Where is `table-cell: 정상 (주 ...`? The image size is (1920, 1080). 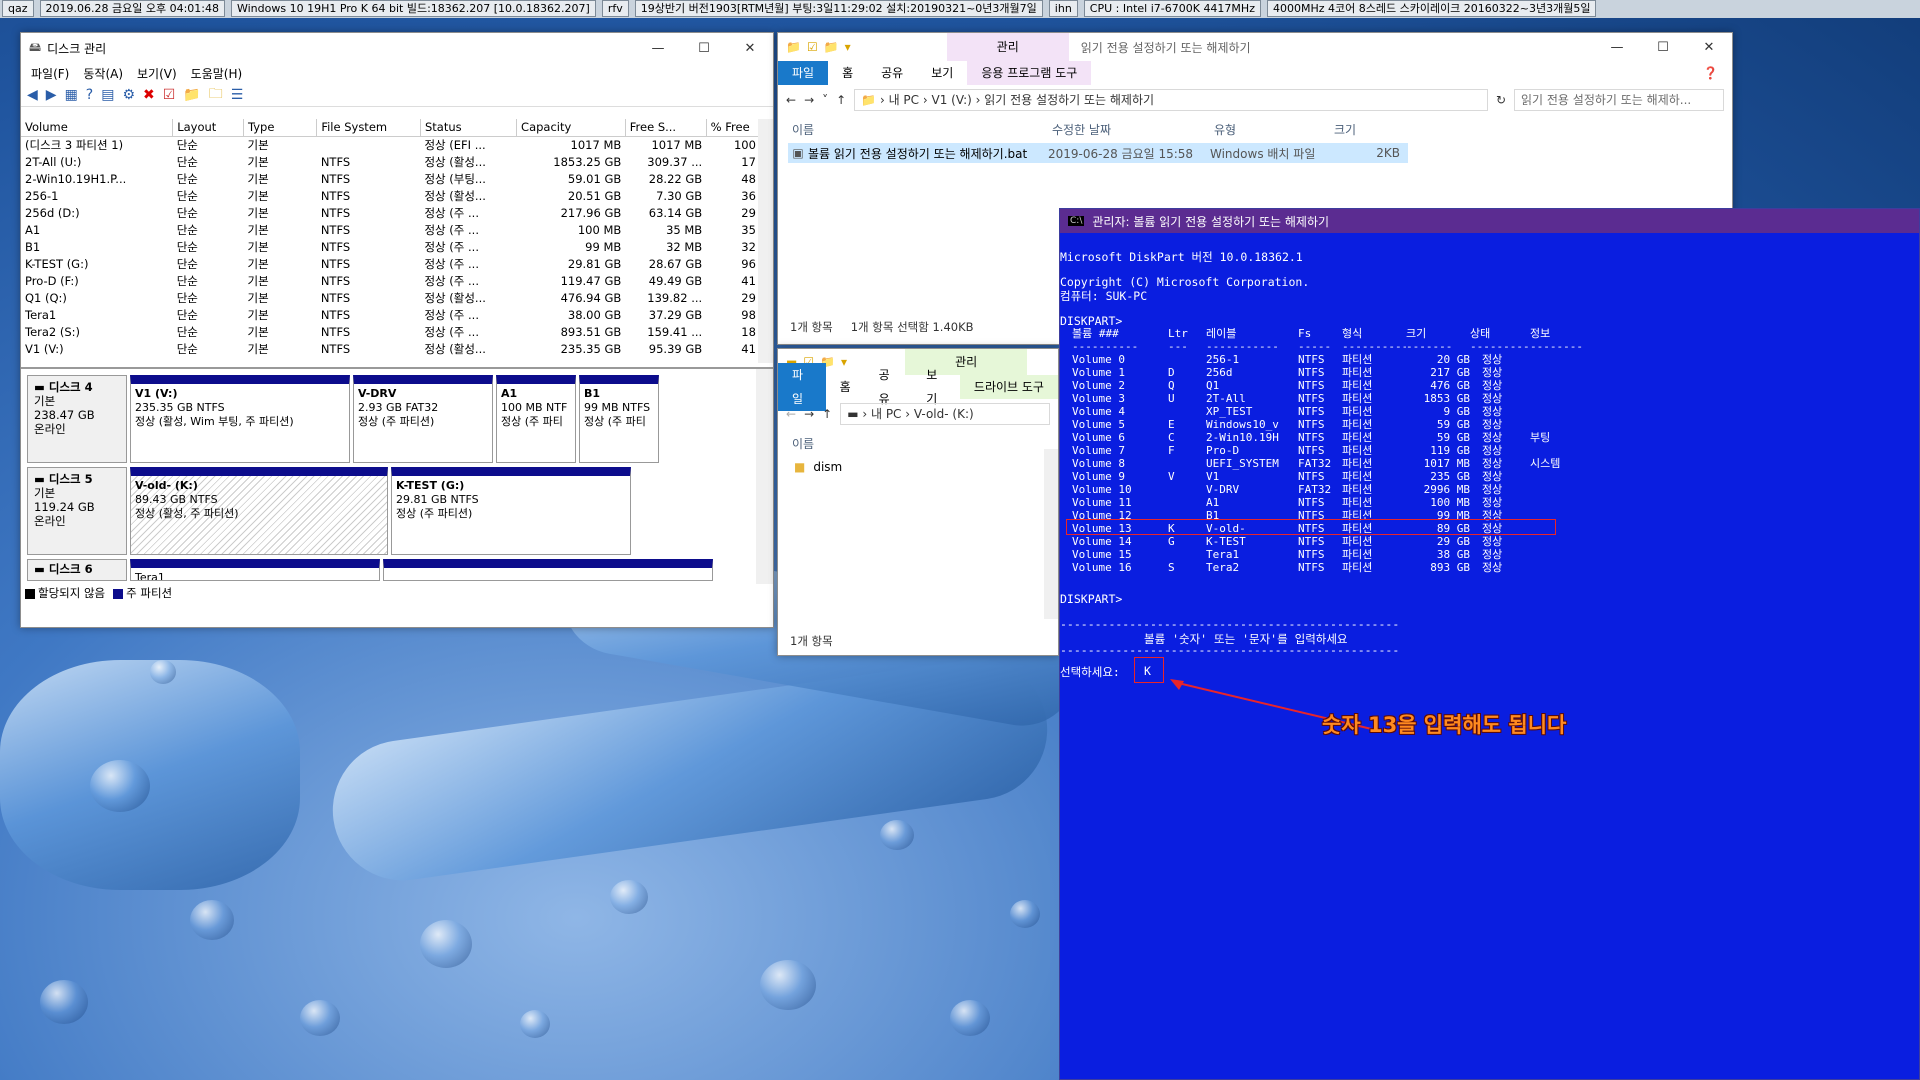 table-cell: 정상 (주 ... is located at coordinates (451, 280).